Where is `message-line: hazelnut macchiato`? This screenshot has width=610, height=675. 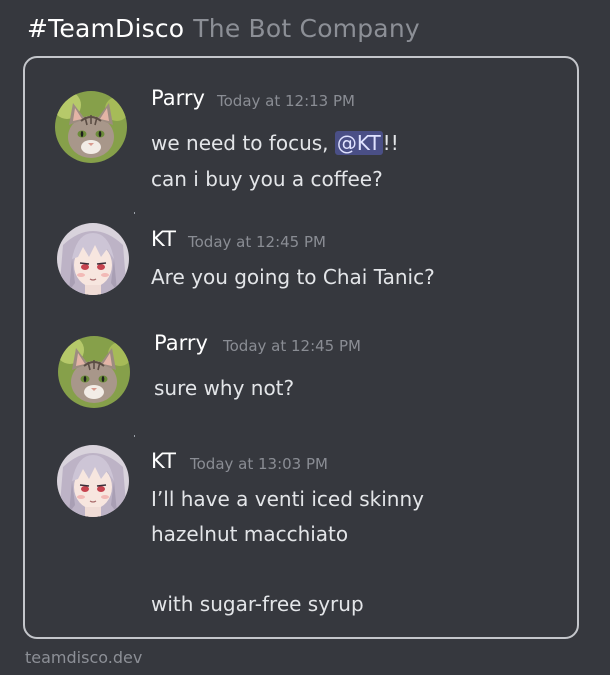 message-line: hazelnut macchiato is located at coordinates (250, 534).